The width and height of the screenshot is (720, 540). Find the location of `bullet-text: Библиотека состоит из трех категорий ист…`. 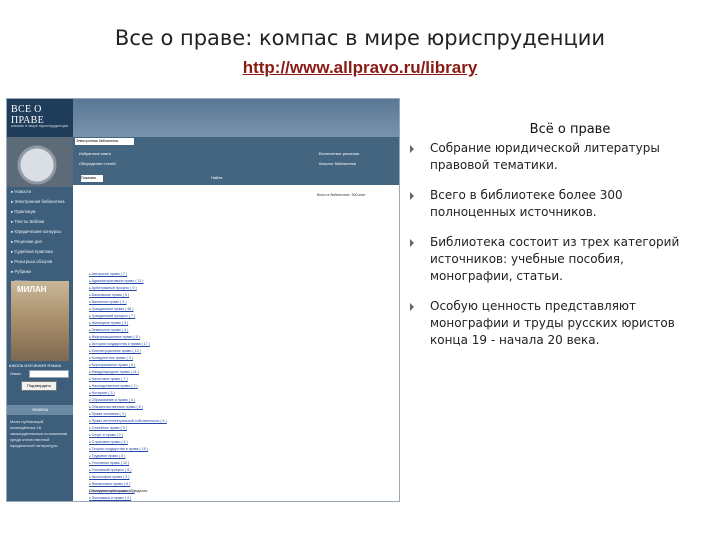

bullet-text: Библиотека состоит из трех категорий ист… is located at coordinates (555, 259).